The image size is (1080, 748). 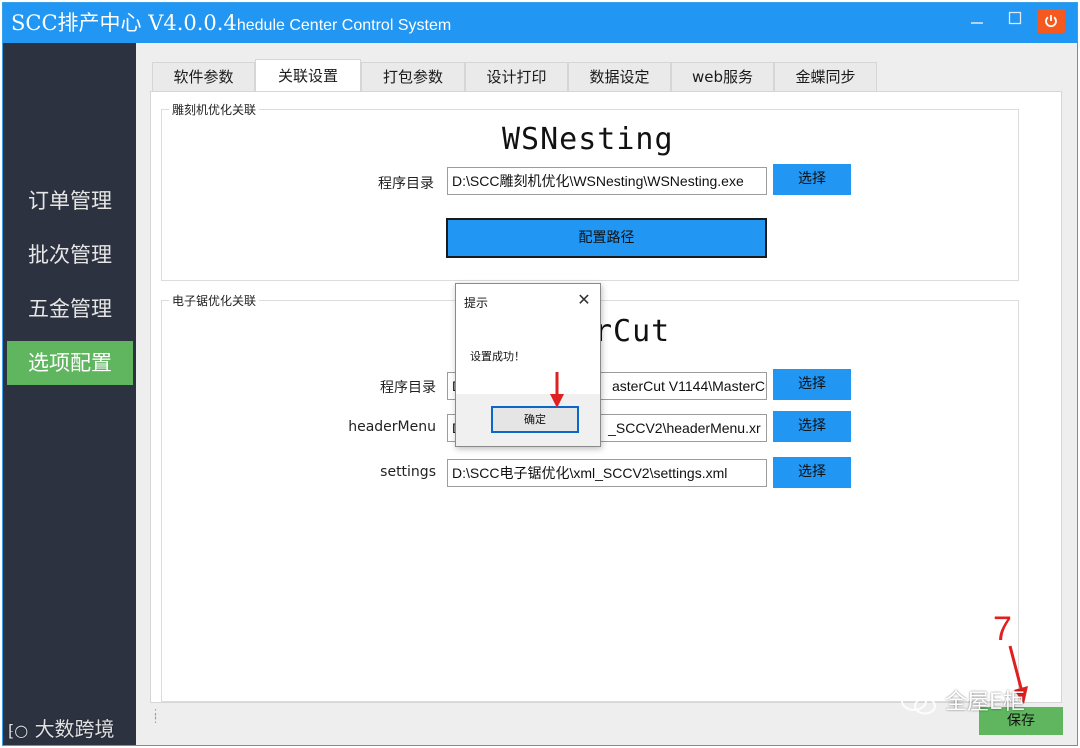 What do you see at coordinates (812, 426) in the screenshot?
I see `header-menu-select-button: 选择` at bounding box center [812, 426].